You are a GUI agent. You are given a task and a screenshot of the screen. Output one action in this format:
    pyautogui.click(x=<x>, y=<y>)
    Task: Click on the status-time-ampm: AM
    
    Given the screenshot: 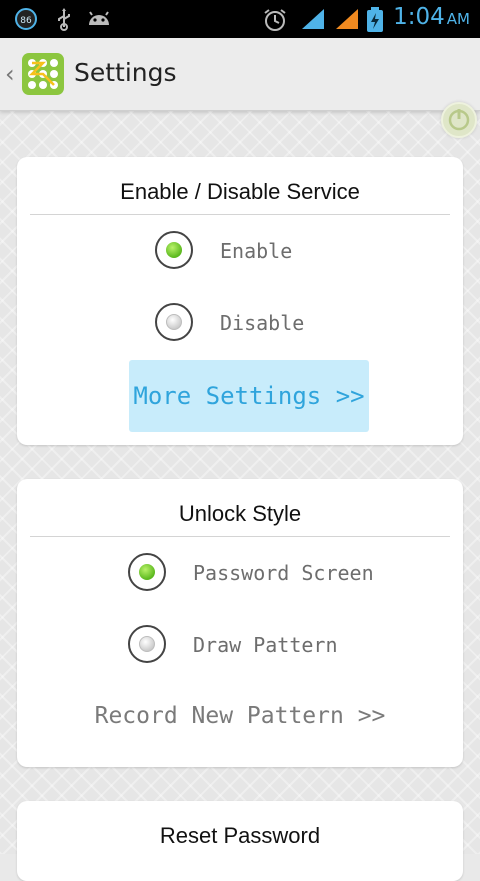 What is the action you would take?
    pyautogui.click(x=458, y=19)
    